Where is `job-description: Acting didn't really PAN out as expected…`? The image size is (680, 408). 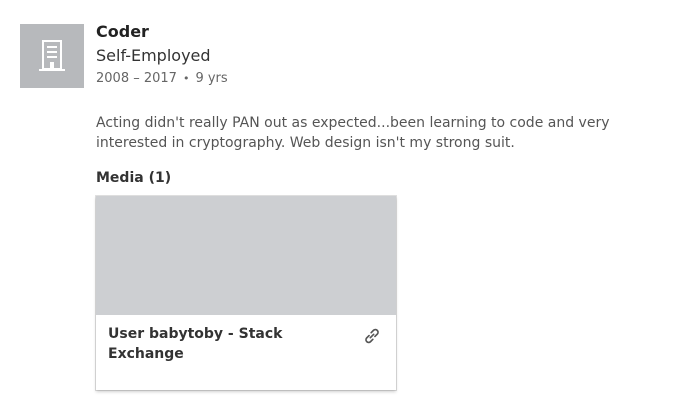
job-description: Acting didn't really PAN out as expected… is located at coordinates (353, 133).